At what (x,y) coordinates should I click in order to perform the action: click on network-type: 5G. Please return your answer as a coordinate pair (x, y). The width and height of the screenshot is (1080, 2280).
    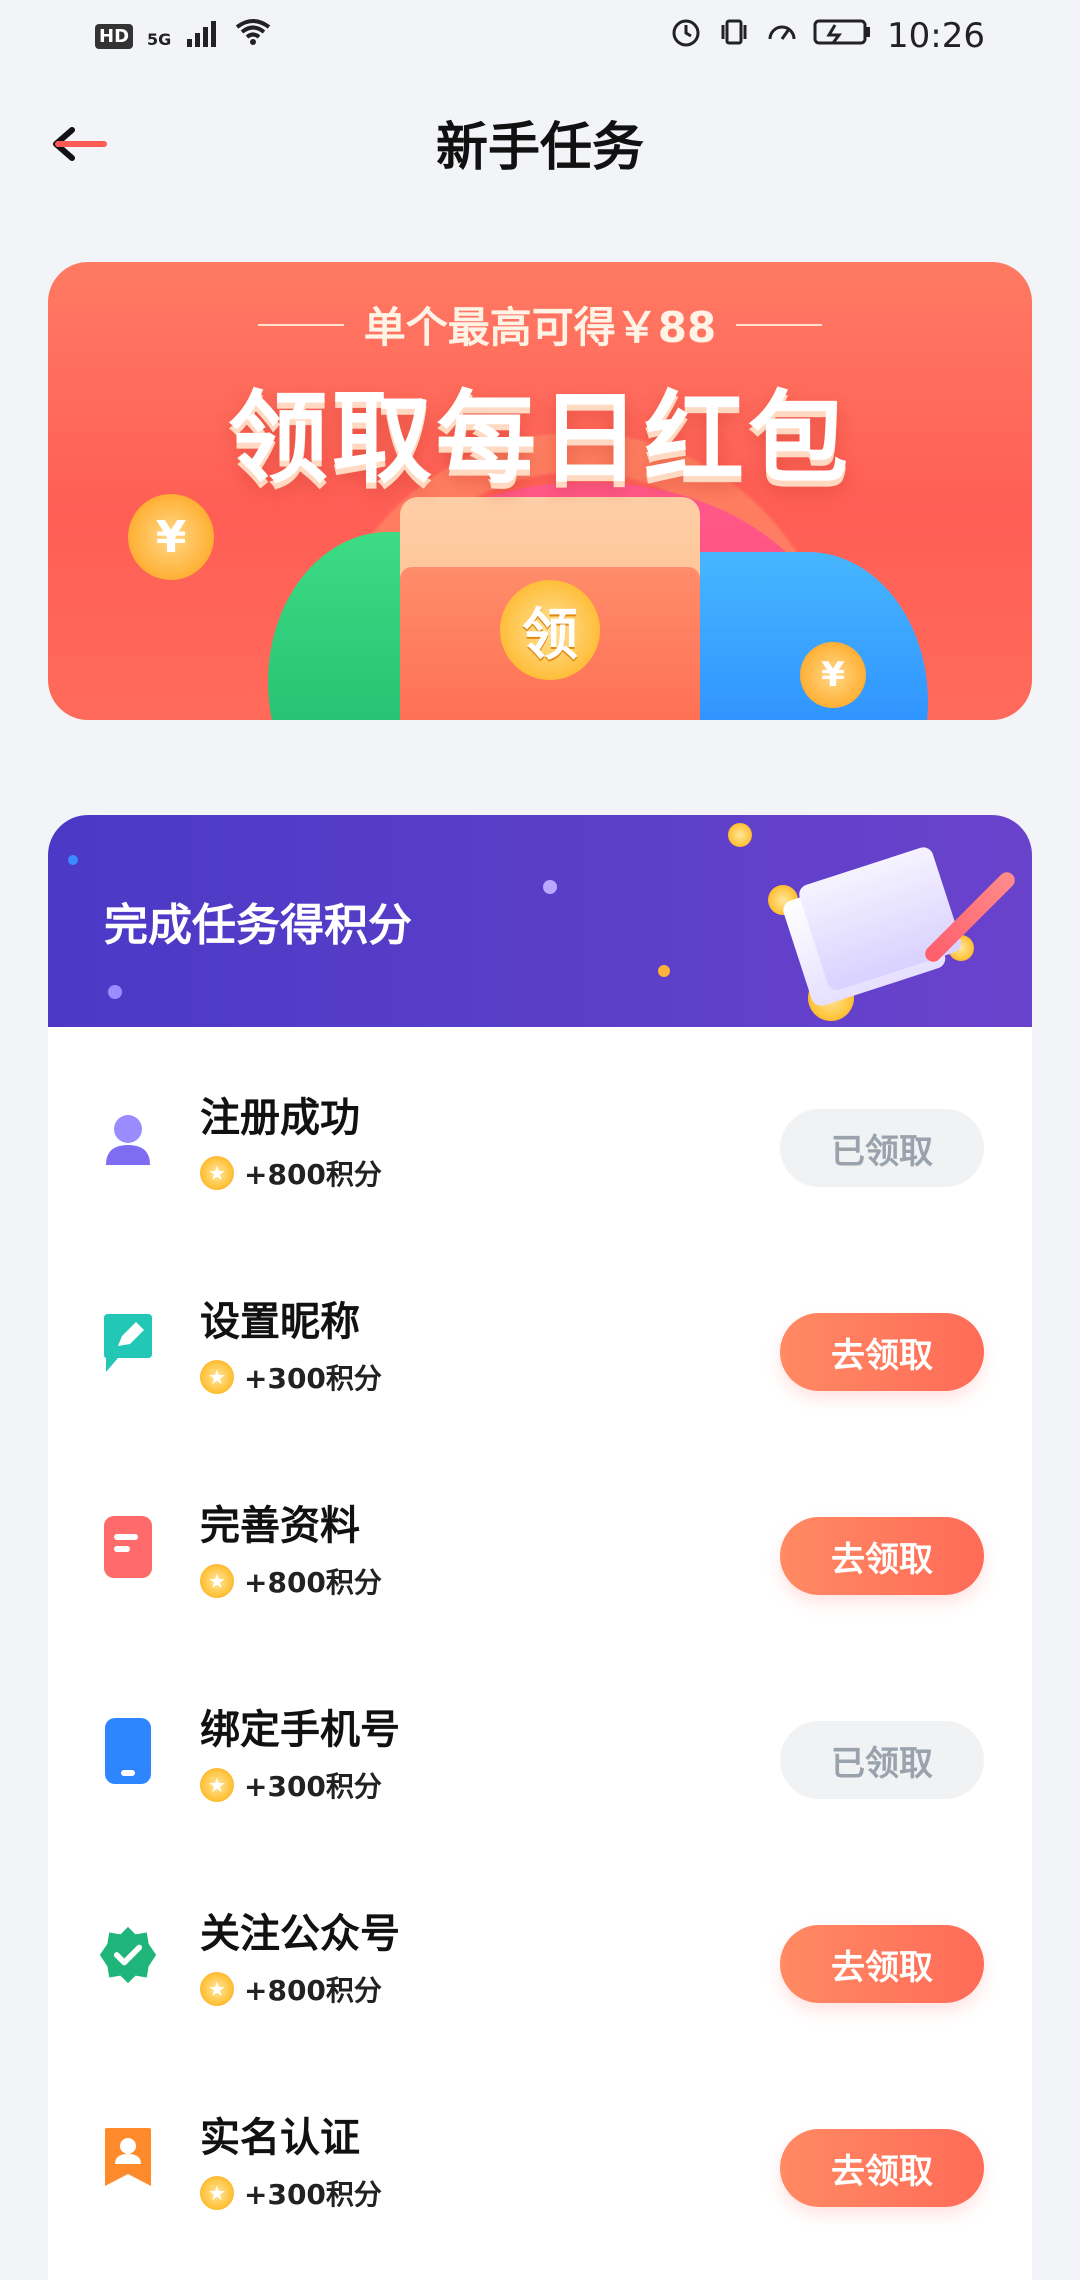
    Looking at the image, I should click on (159, 39).